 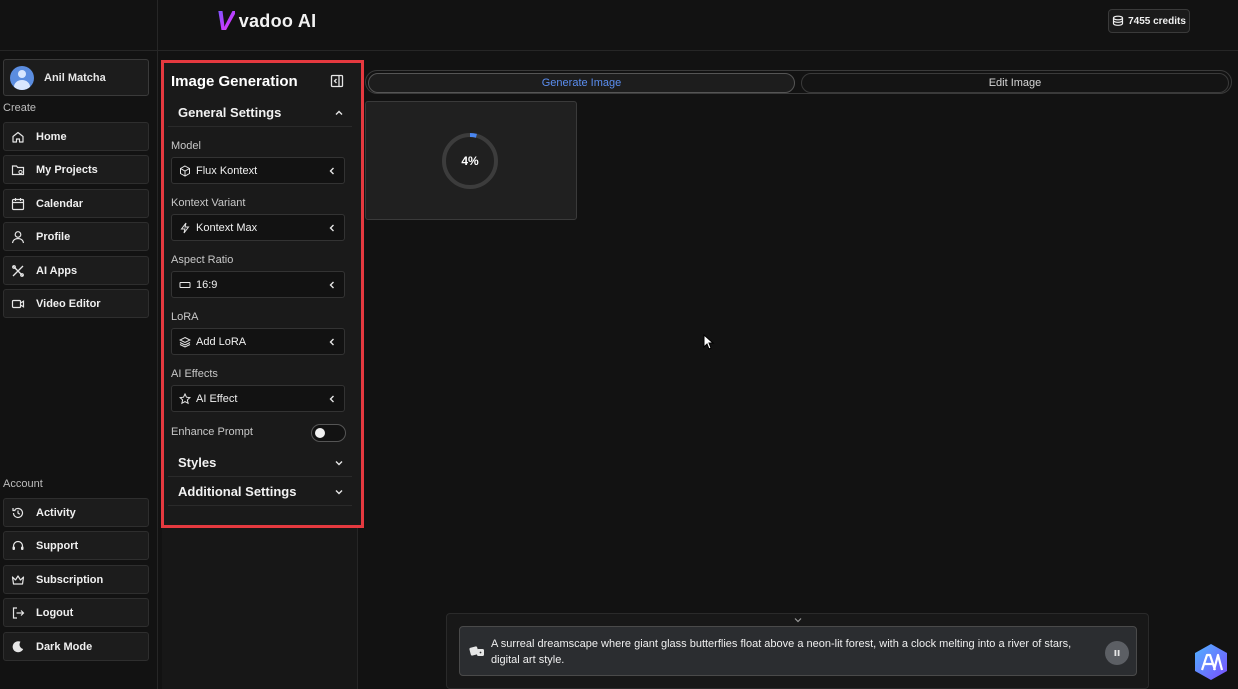 I want to click on panel-title: Image Generation, so click(x=234, y=81).